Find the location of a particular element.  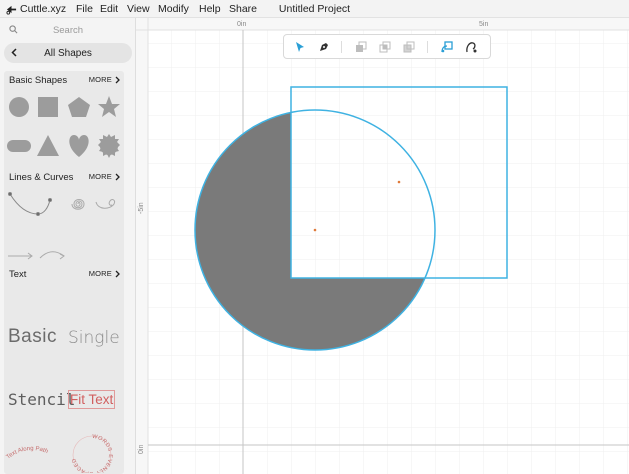

lines-curves-section: Lines & Curves MORE is located at coordinates (64, 220).